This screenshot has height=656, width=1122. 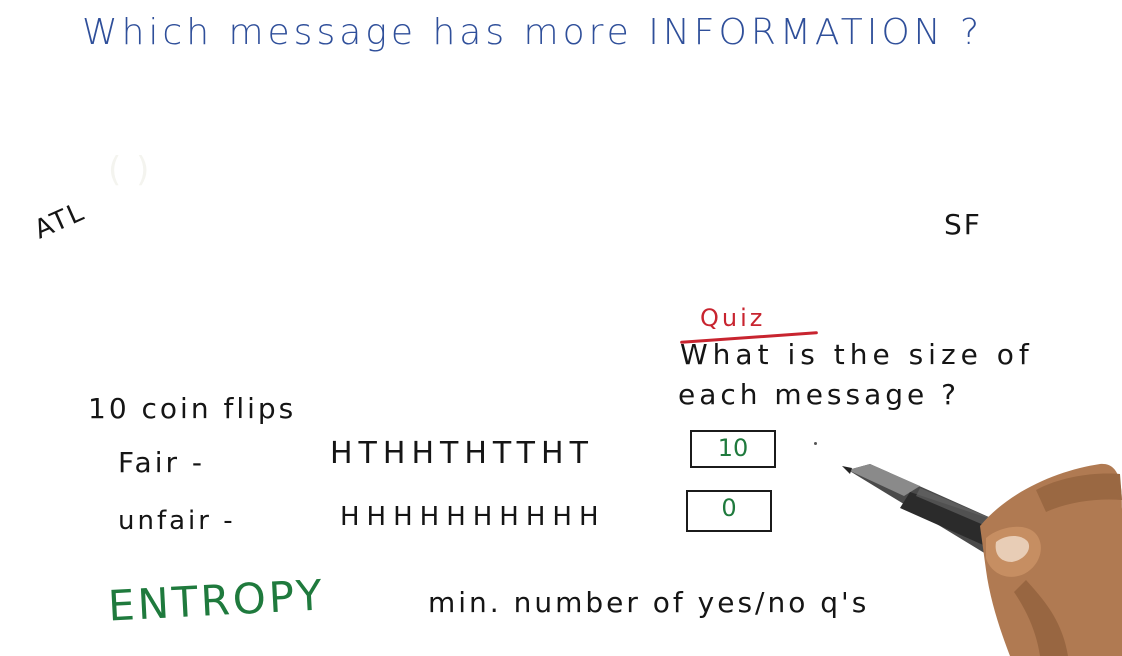 What do you see at coordinates (192, 408) in the screenshot?
I see `coin-flips-heading: 10 coin flips` at bounding box center [192, 408].